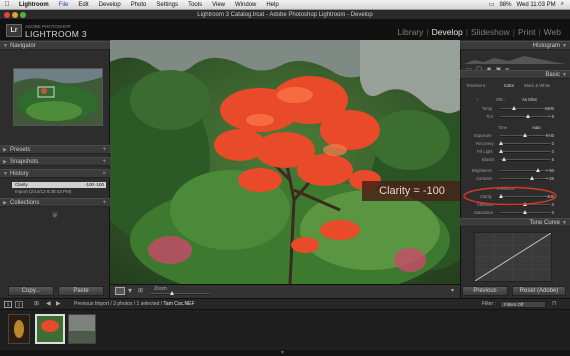 This screenshot has height=356, width=570. Describe the element at coordinates (55, 161) in the screenshot. I see `snapshots-header: ▶ Snapshots +` at that location.